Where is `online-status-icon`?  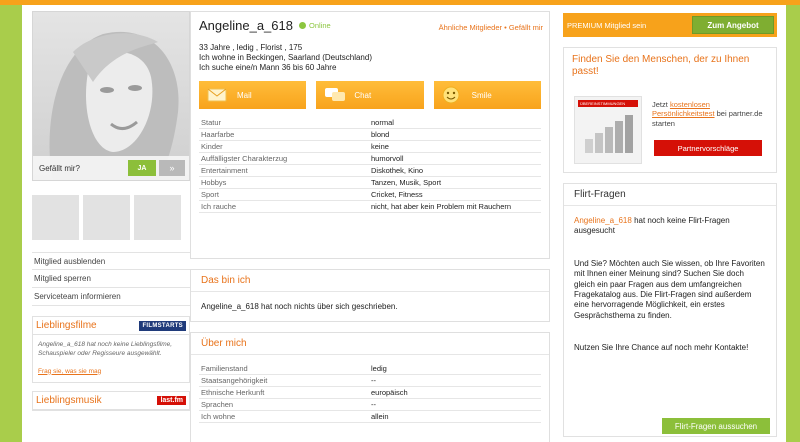
online-status-icon is located at coordinates (302, 25).